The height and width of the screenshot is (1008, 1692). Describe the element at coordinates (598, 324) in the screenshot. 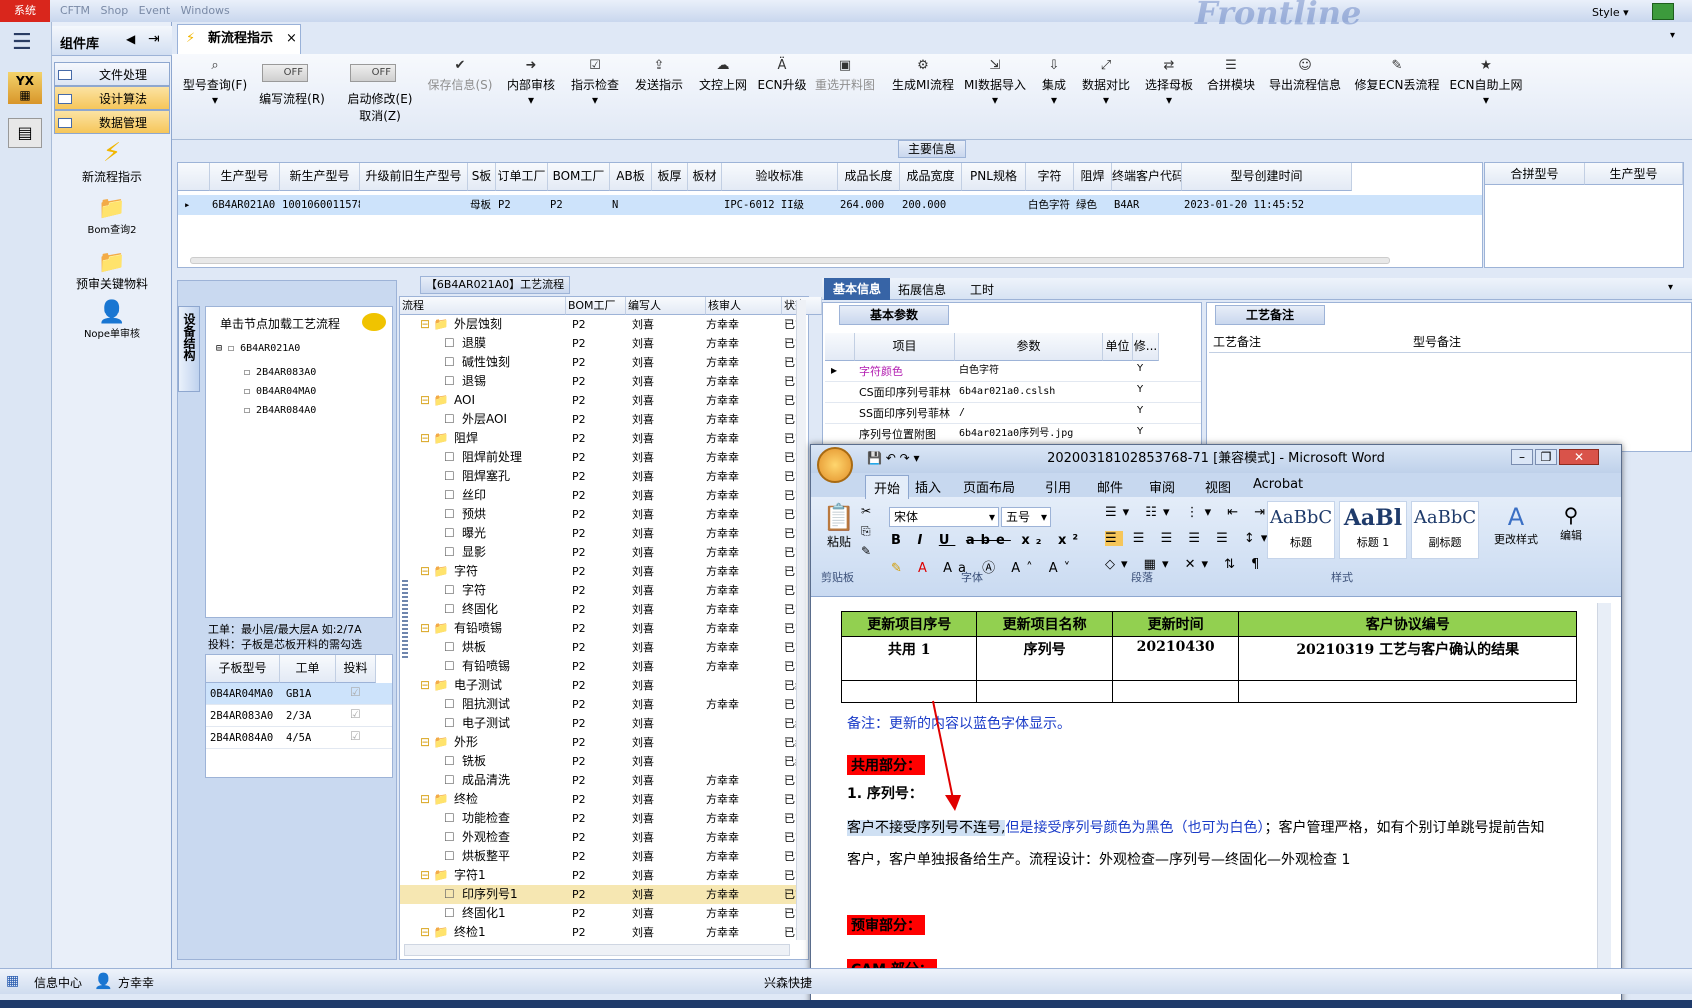

I see `flow-group-row: ⊟ 📁 外层蚀刻 P2 刘喜 方幸幸 已审核` at that location.